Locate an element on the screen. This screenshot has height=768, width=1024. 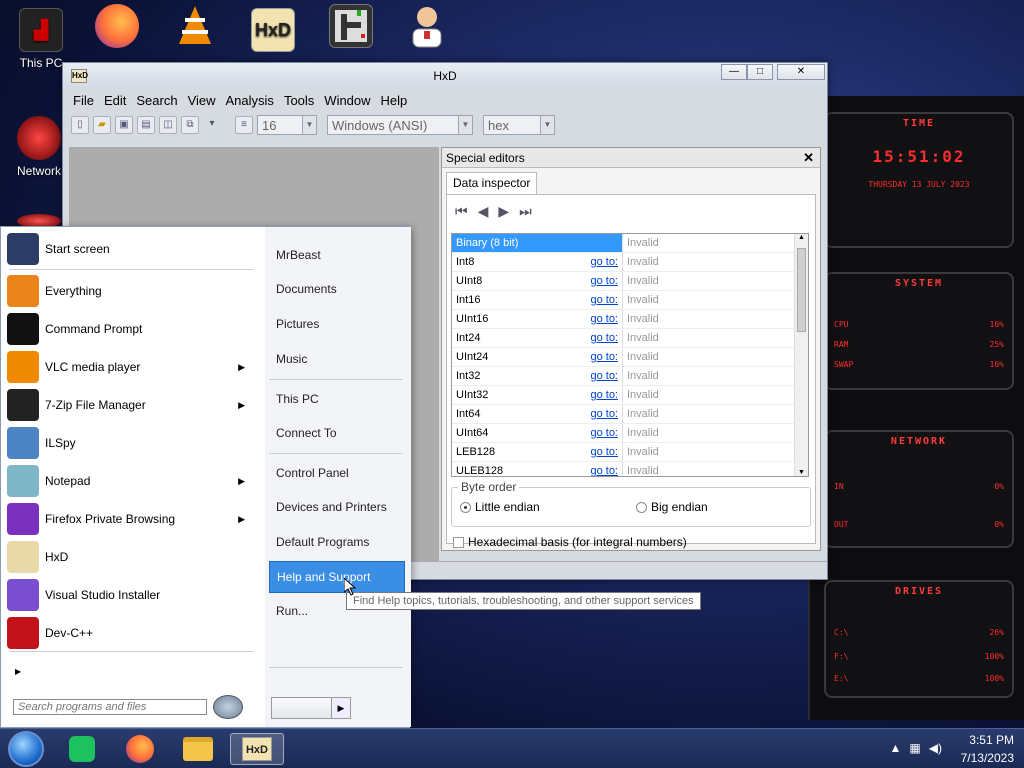
start-menu-item: Start screen is located at coordinates (131, 249).